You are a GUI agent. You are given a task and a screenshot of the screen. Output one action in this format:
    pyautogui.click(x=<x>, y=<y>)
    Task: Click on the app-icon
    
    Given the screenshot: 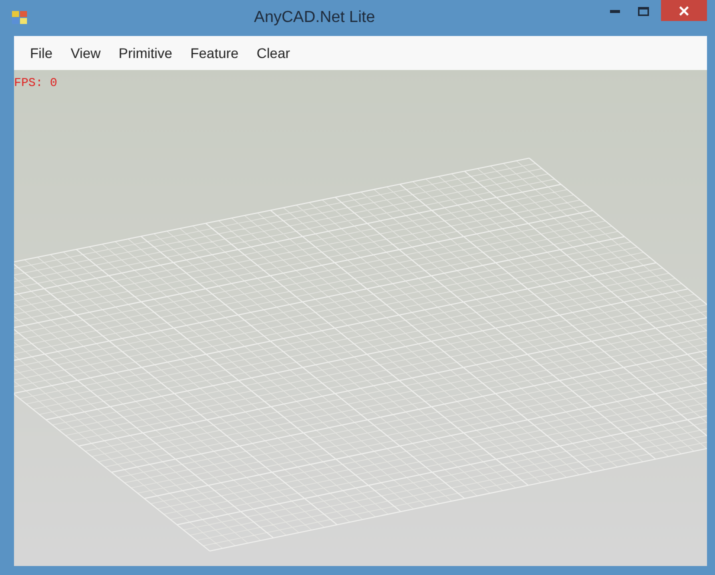 What is the action you would take?
    pyautogui.click(x=20, y=18)
    